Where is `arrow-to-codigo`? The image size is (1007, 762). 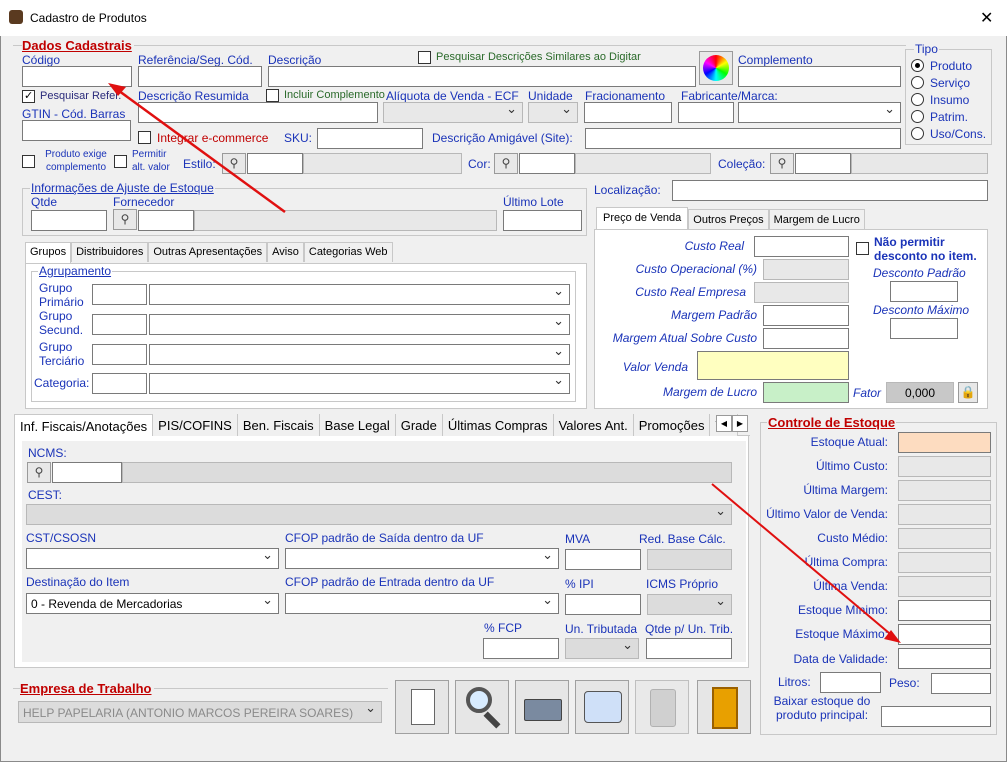
arrow-to-codigo is located at coordinates (200, 150).